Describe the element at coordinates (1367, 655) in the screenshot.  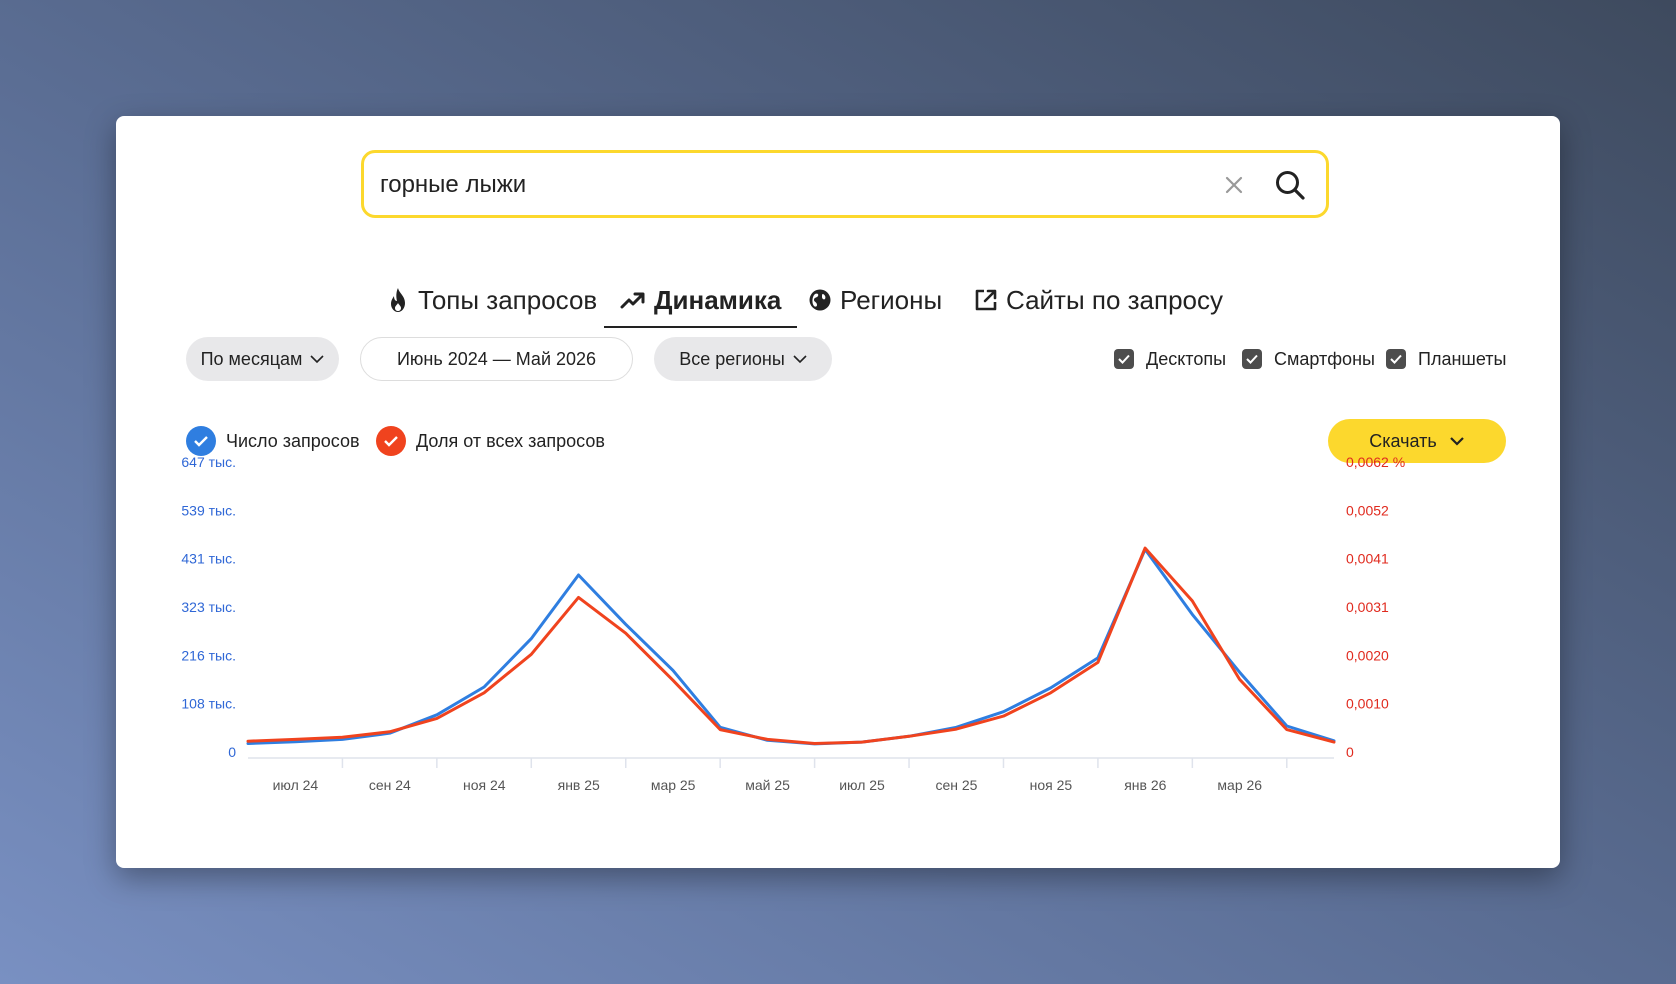
I see `y-right-tick-label: 0,0020` at that location.